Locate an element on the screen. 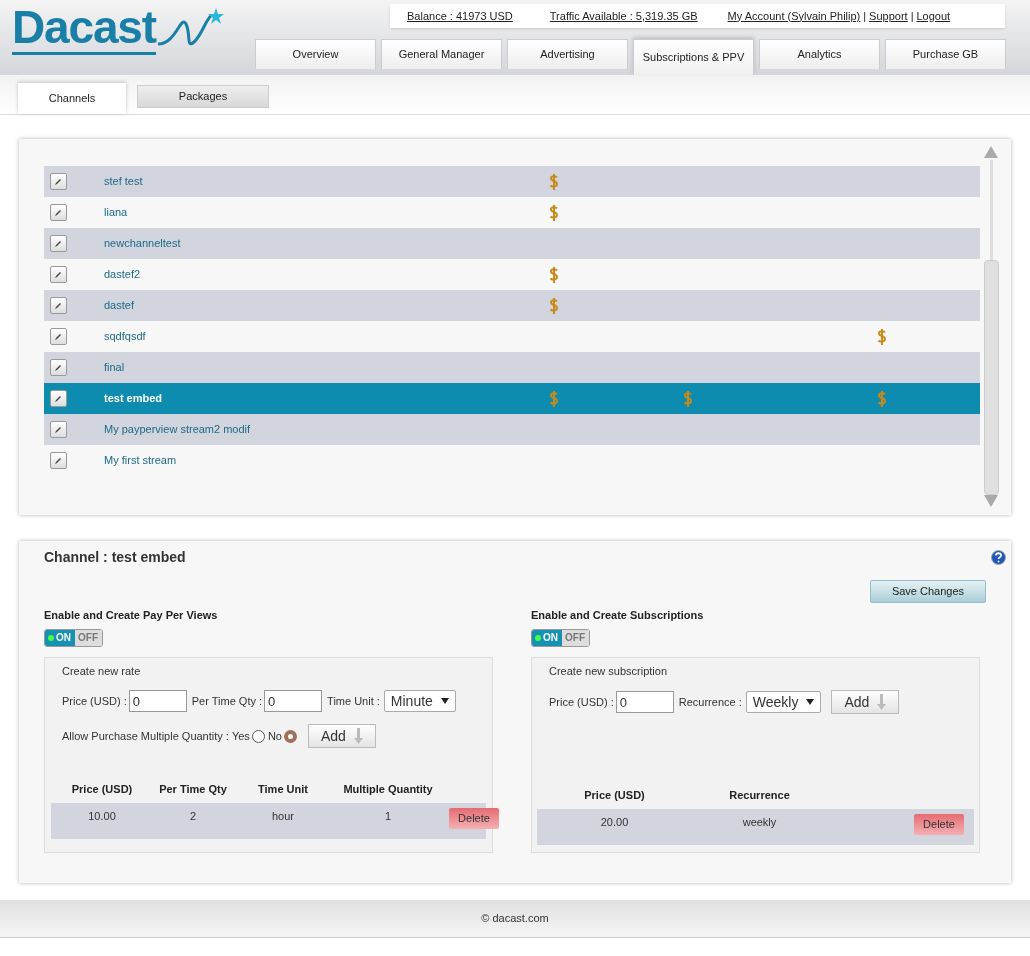 Image resolution: width=1030 pixels, height=956 pixels. channel-row: stef test is located at coordinates (512, 181).